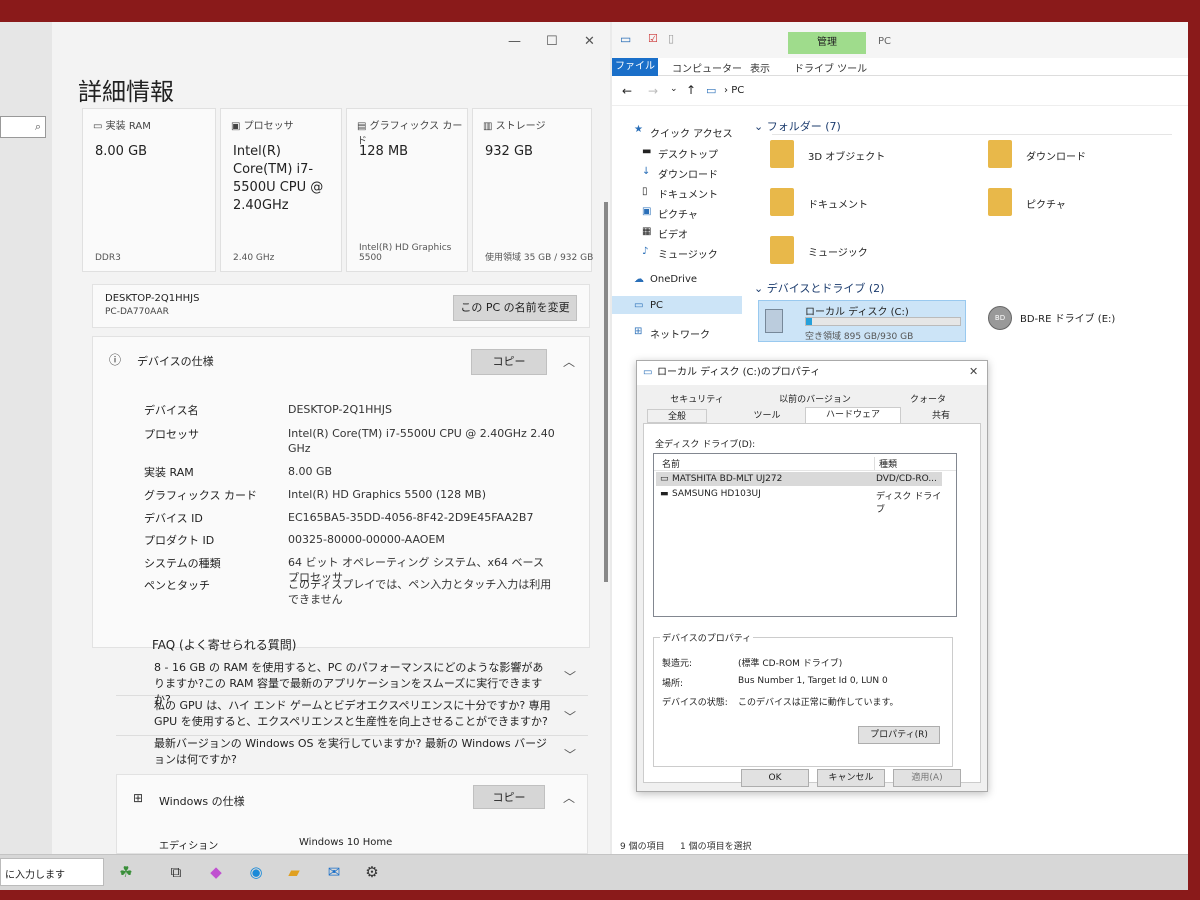 This screenshot has width=1200, height=900. What do you see at coordinates (653, 91) in the screenshot?
I see `forward-icon: →` at bounding box center [653, 91].